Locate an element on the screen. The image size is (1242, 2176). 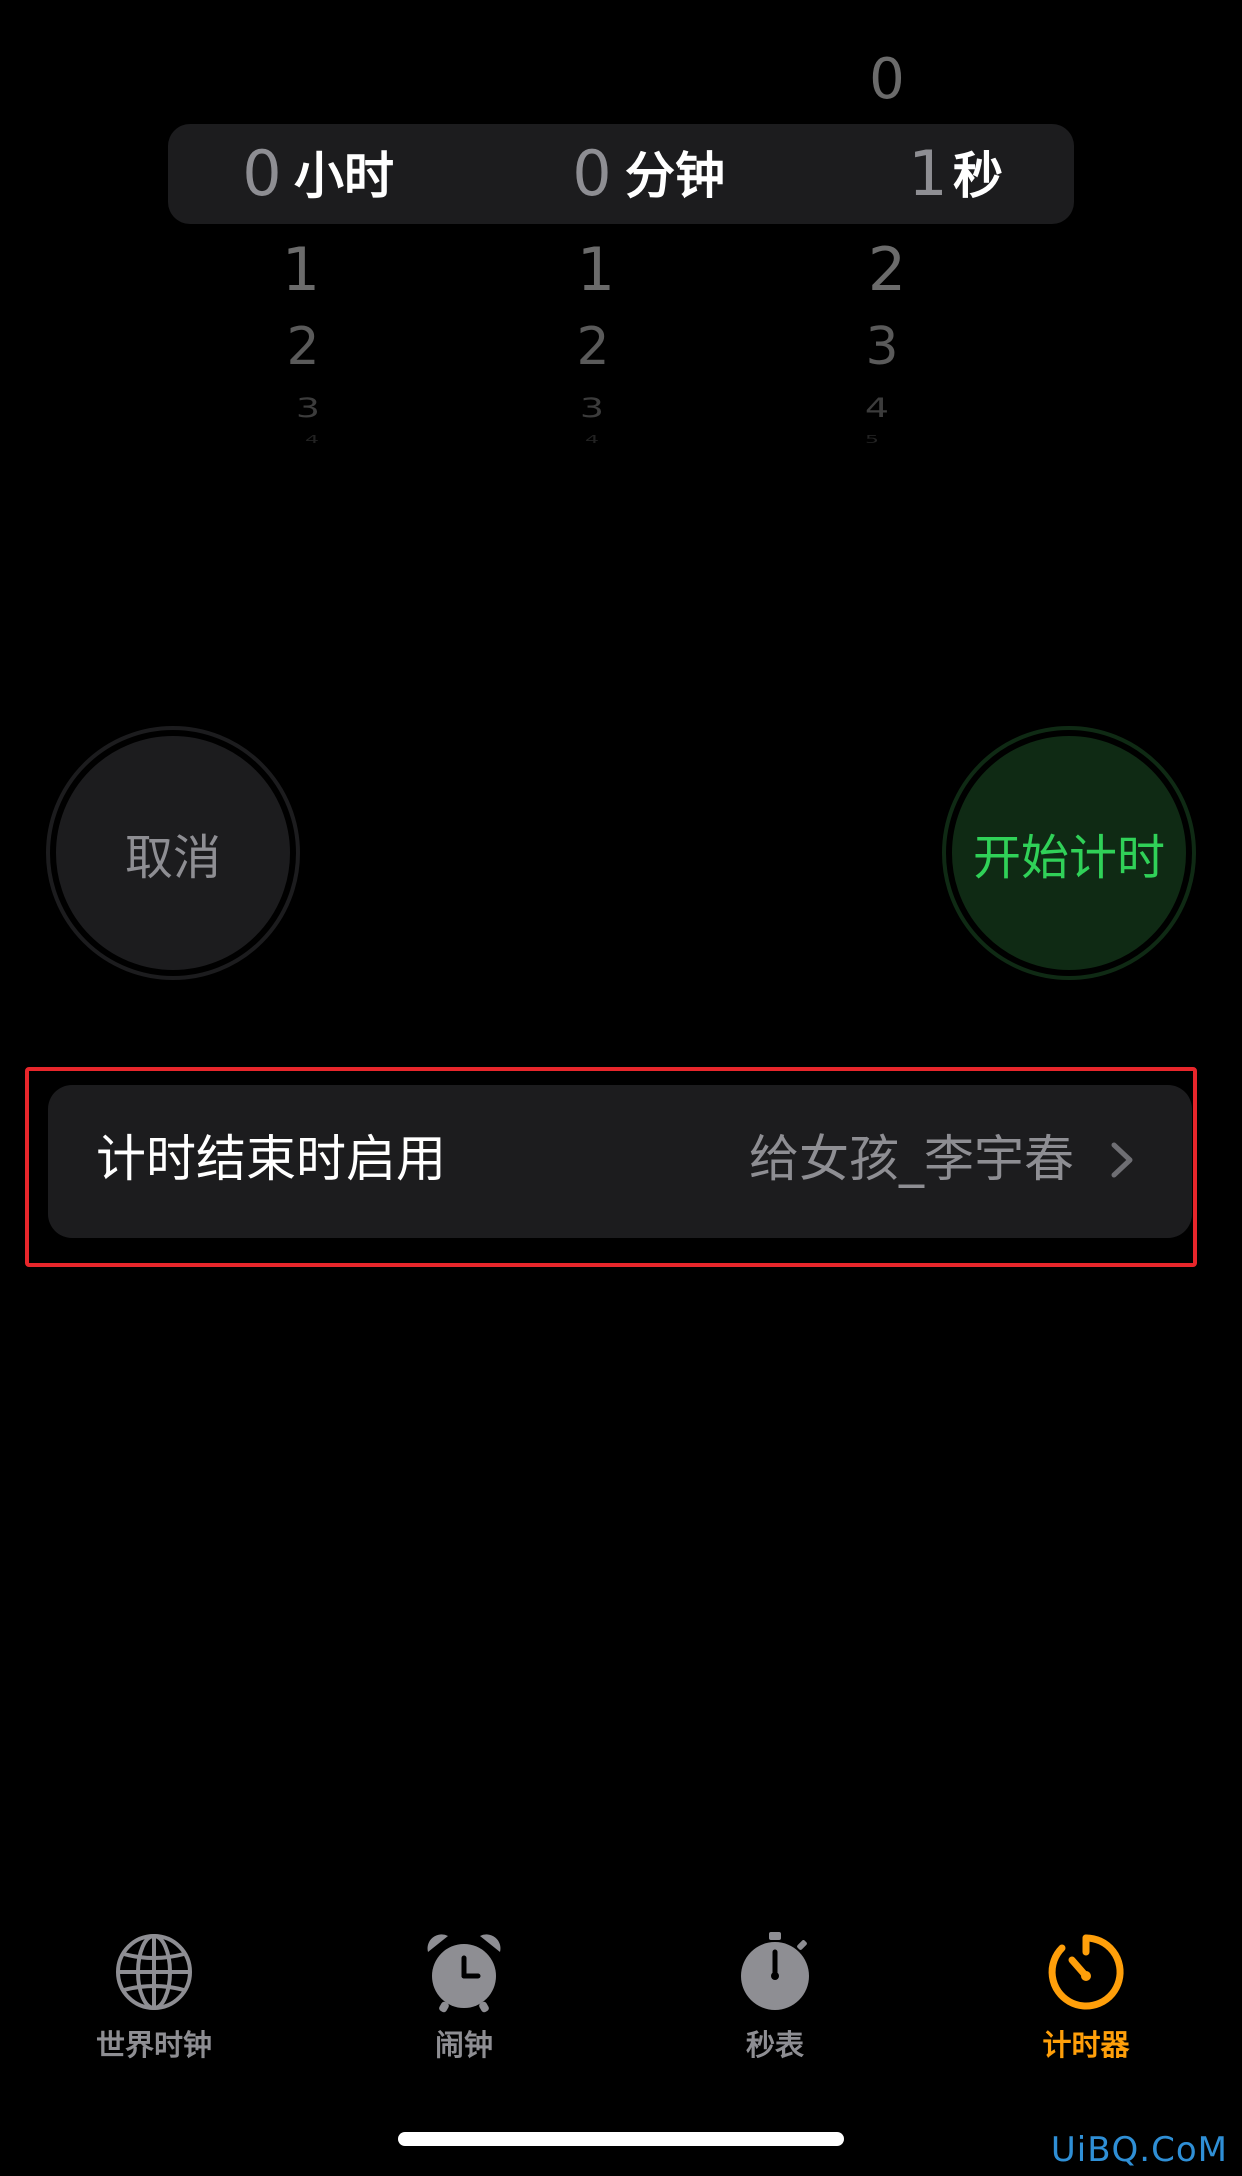
timer-icon is located at coordinates (1086, 1972).